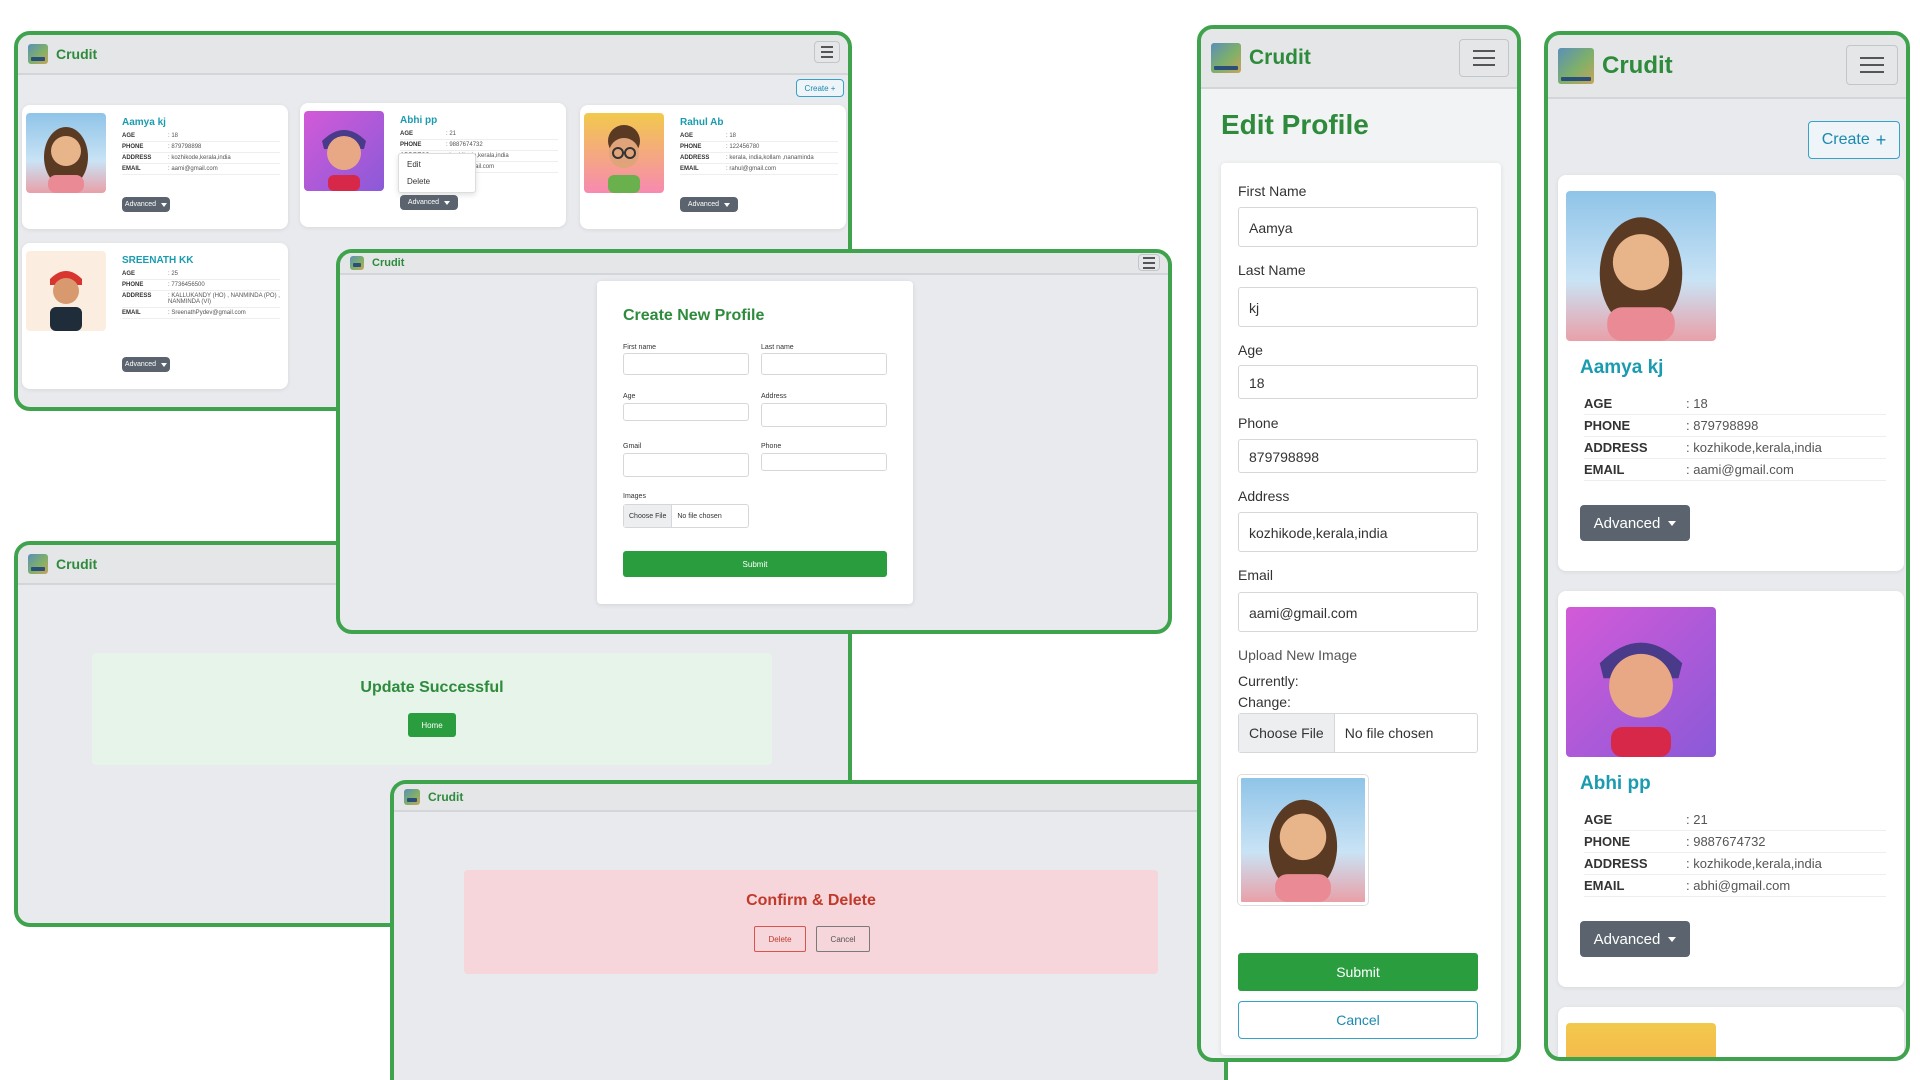 The height and width of the screenshot is (1080, 1920). What do you see at coordinates (1264, 702) in the screenshot?
I see `change-label: Change:` at bounding box center [1264, 702].